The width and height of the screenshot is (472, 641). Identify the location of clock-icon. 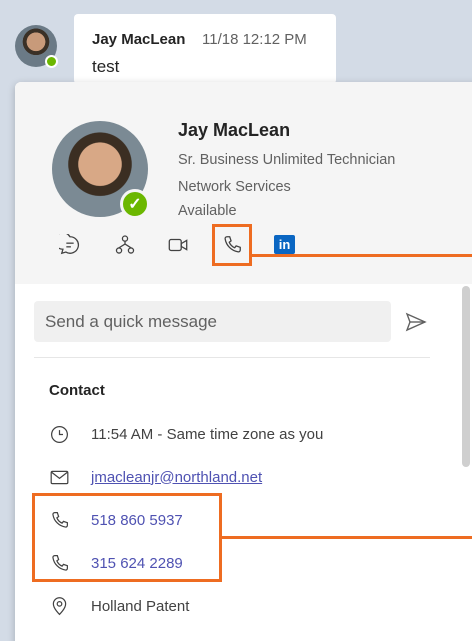
(59, 434).